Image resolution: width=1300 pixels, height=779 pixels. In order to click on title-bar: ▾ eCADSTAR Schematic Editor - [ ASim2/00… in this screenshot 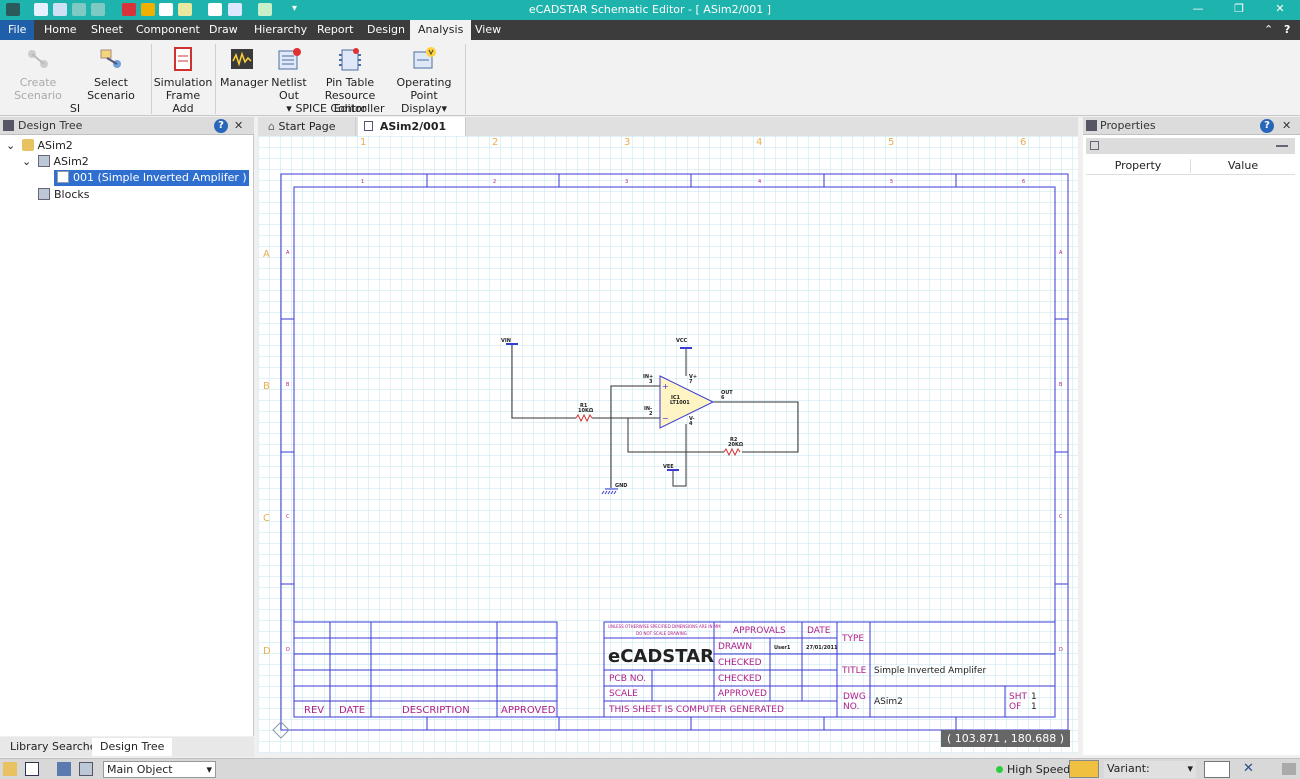, I will do `click(650, 10)`.